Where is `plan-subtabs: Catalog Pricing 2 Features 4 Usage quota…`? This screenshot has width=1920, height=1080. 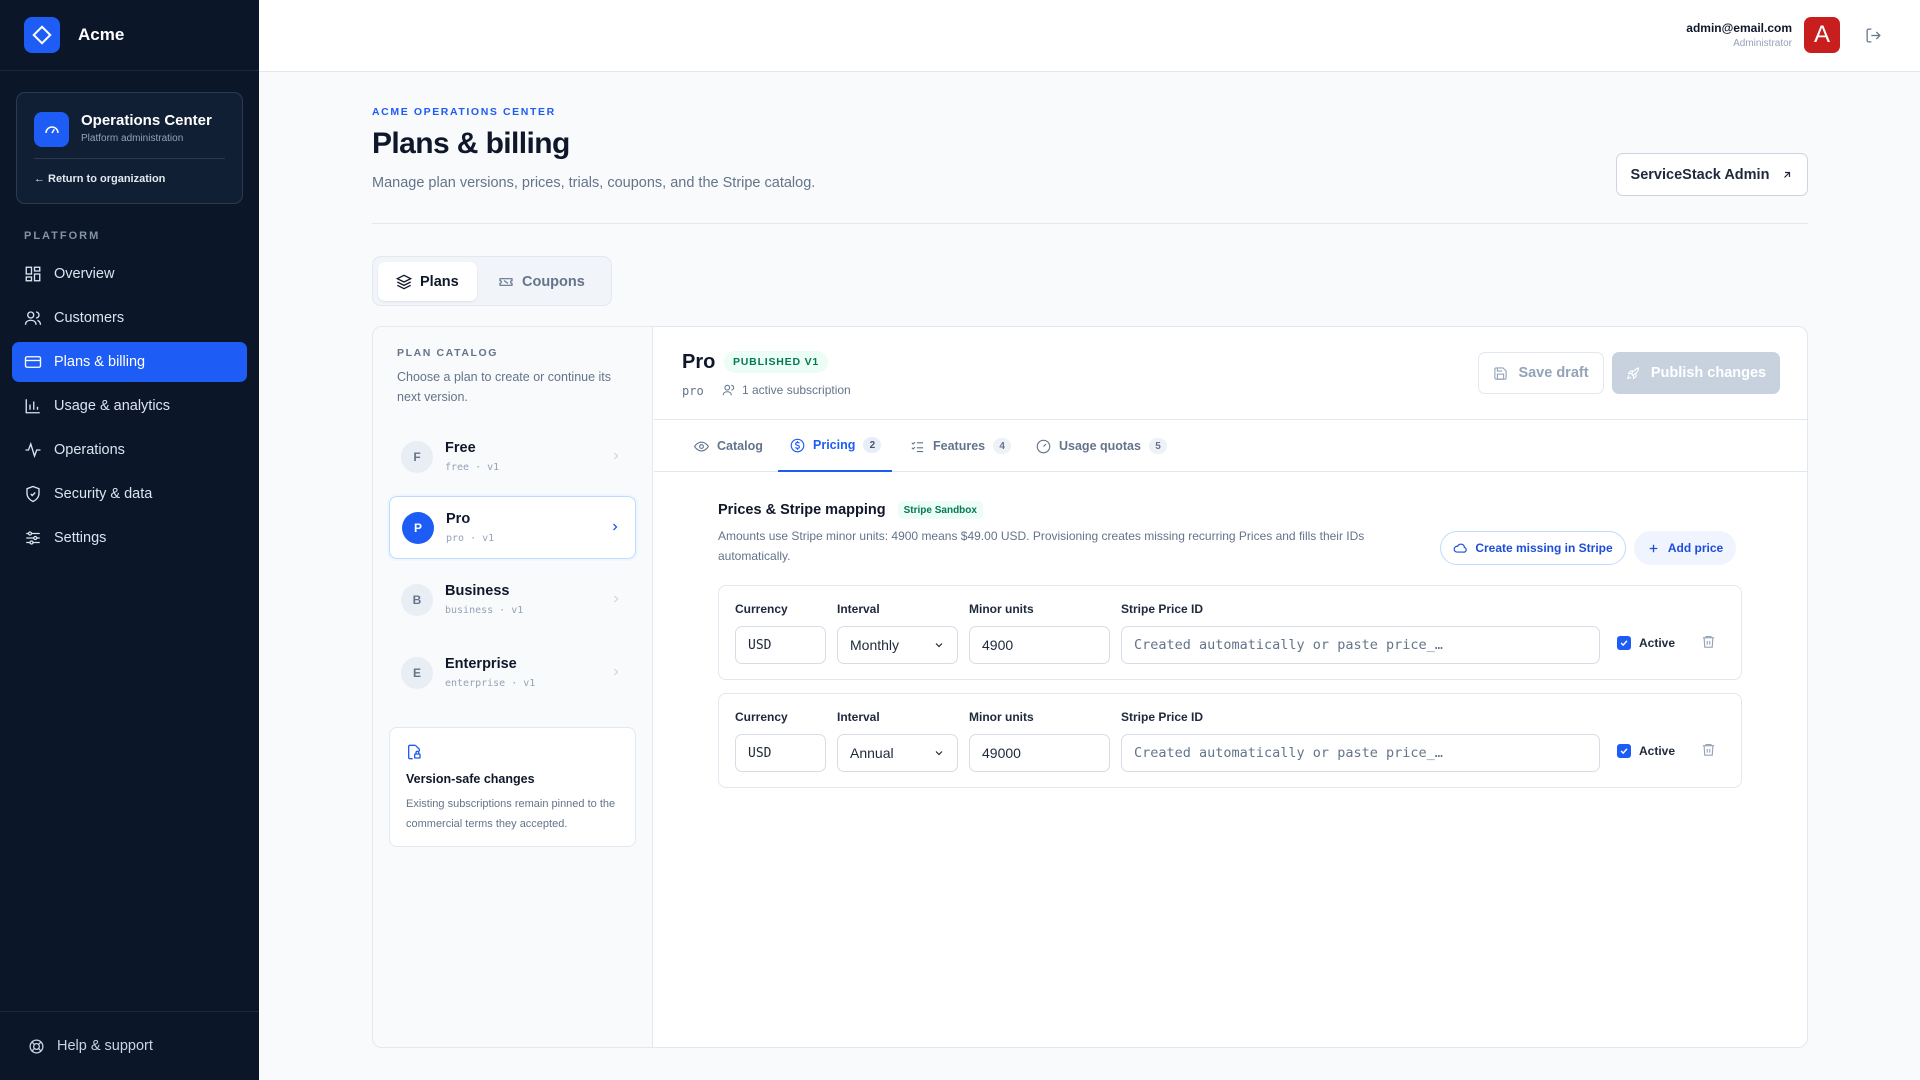
plan-subtabs: Catalog Pricing 2 Features 4 Usage quota… is located at coordinates (1230, 446).